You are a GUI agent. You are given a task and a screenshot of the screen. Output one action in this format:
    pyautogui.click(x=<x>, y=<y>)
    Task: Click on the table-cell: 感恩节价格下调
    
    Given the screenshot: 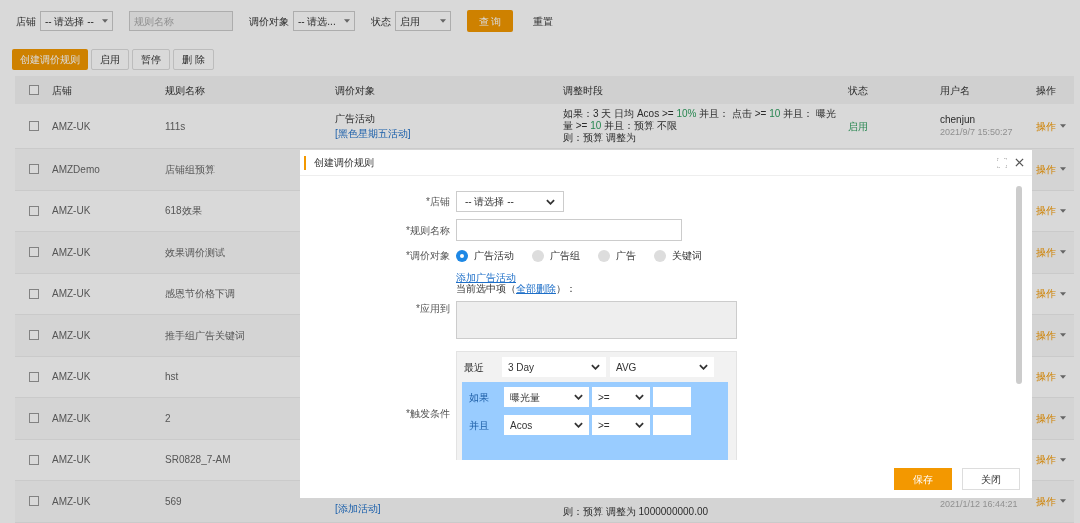 What is the action you would take?
    pyautogui.click(x=200, y=294)
    